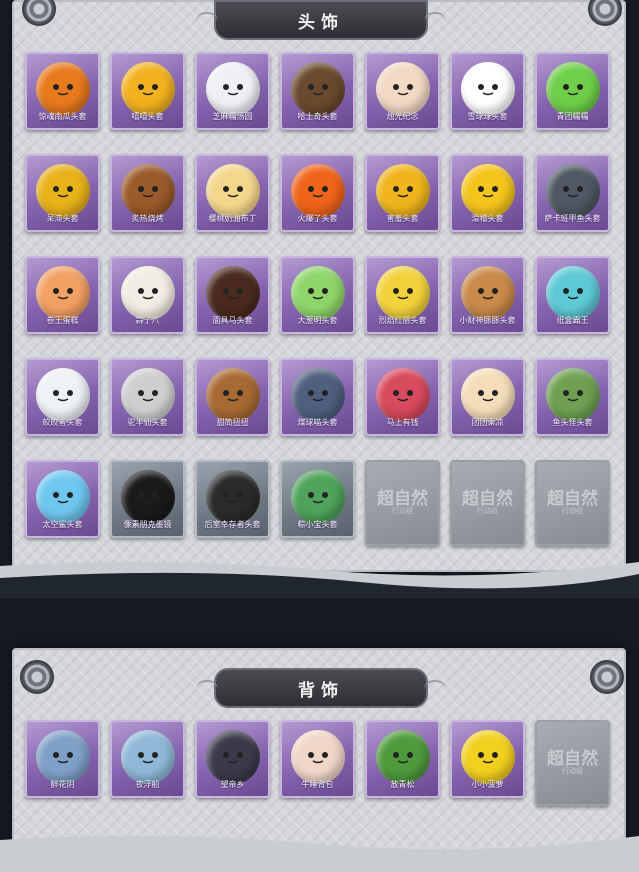 Image resolution: width=639 pixels, height=872 pixels. I want to click on section-title-text: 背饰, so click(321, 690).